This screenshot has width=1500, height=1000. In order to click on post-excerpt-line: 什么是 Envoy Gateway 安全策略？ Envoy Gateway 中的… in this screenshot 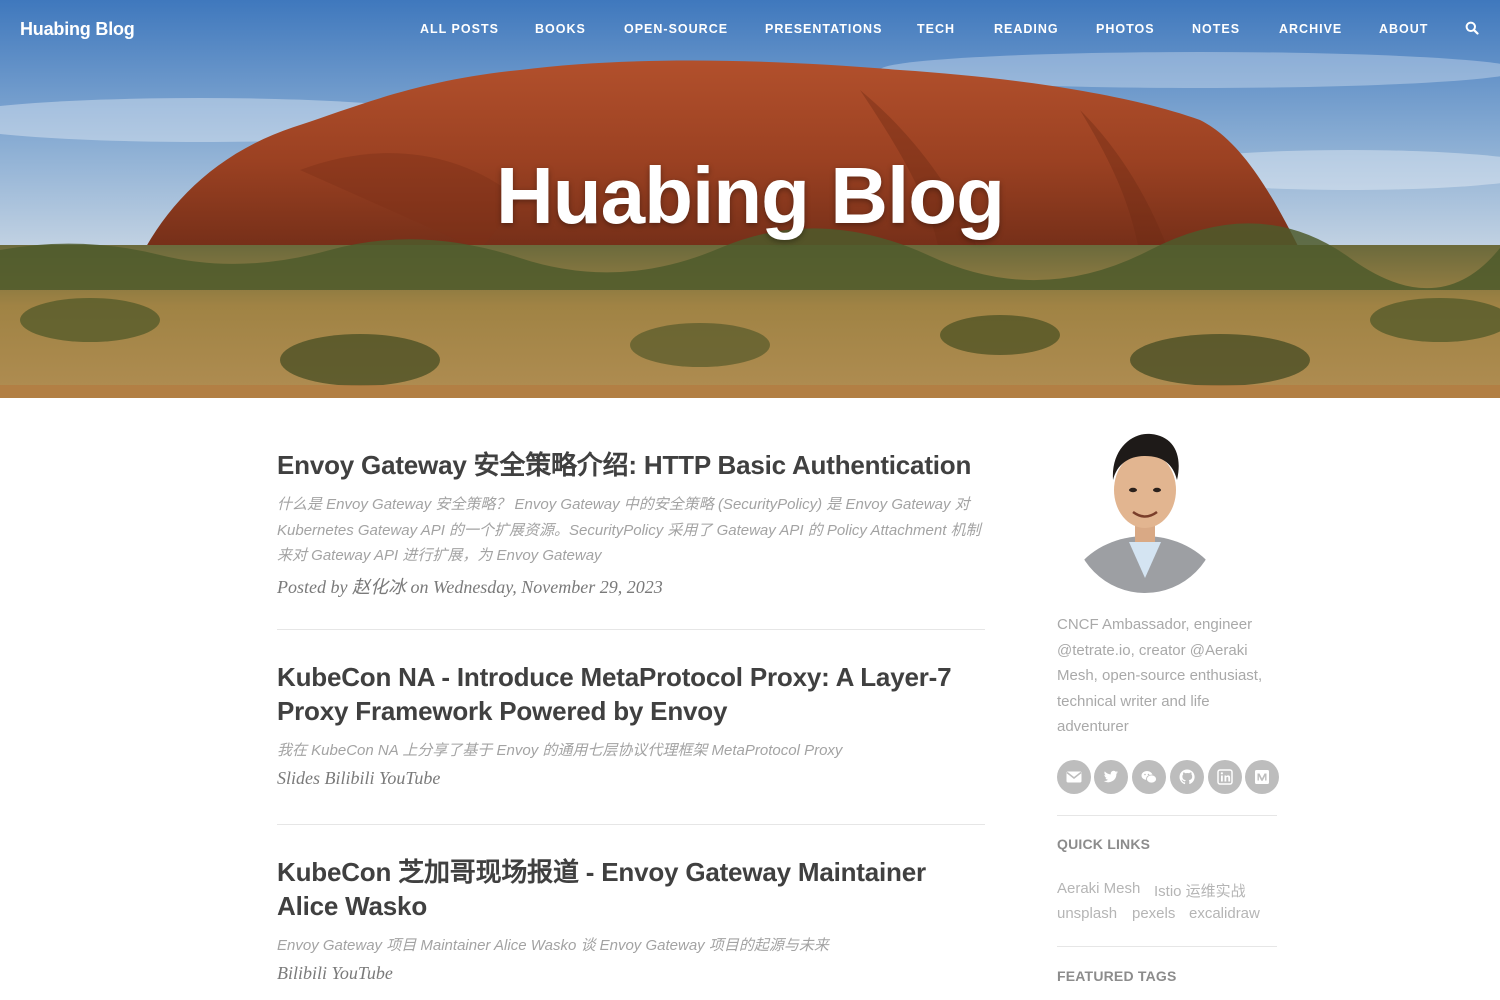, I will do `click(623, 504)`.